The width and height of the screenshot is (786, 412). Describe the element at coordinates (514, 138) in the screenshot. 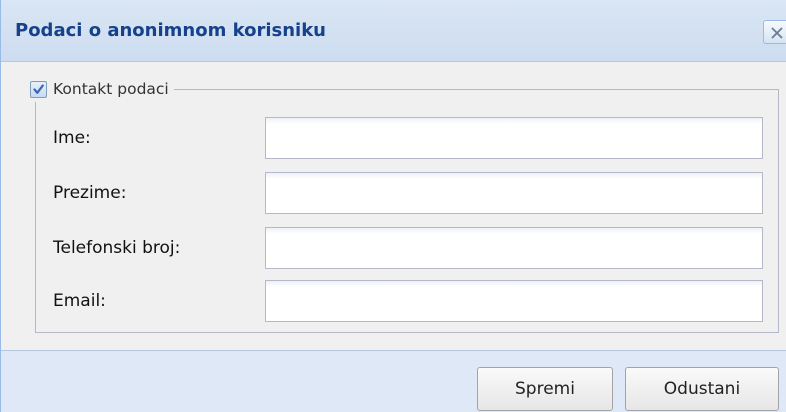

I see `ime-input` at that location.